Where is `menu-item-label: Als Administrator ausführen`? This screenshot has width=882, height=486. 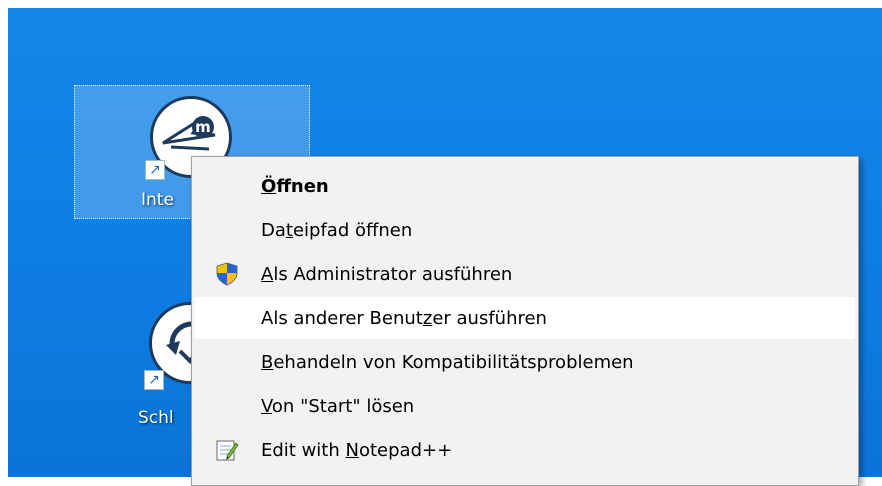 menu-item-label: Als Administrator ausführen is located at coordinates (387, 274).